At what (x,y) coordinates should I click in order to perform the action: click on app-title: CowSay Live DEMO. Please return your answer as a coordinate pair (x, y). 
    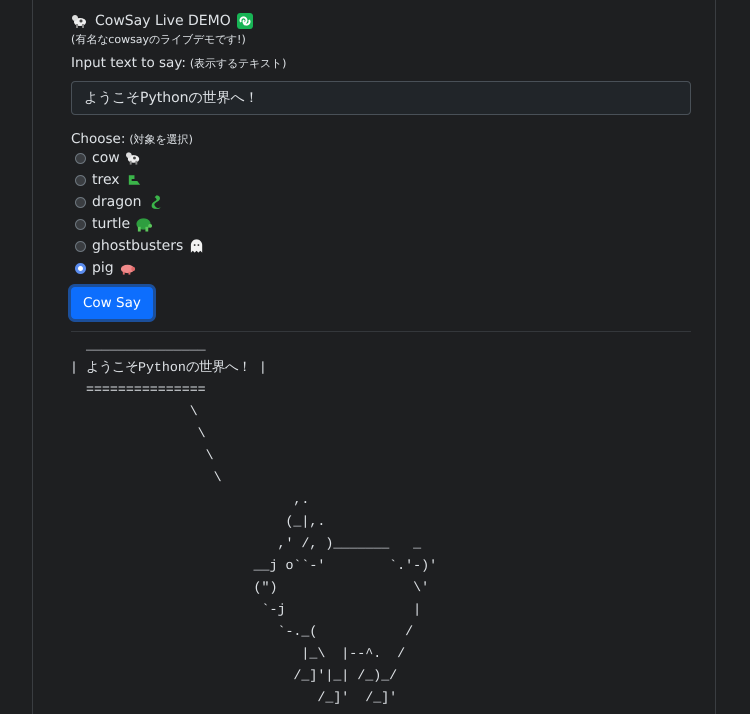
    Looking at the image, I should click on (163, 21).